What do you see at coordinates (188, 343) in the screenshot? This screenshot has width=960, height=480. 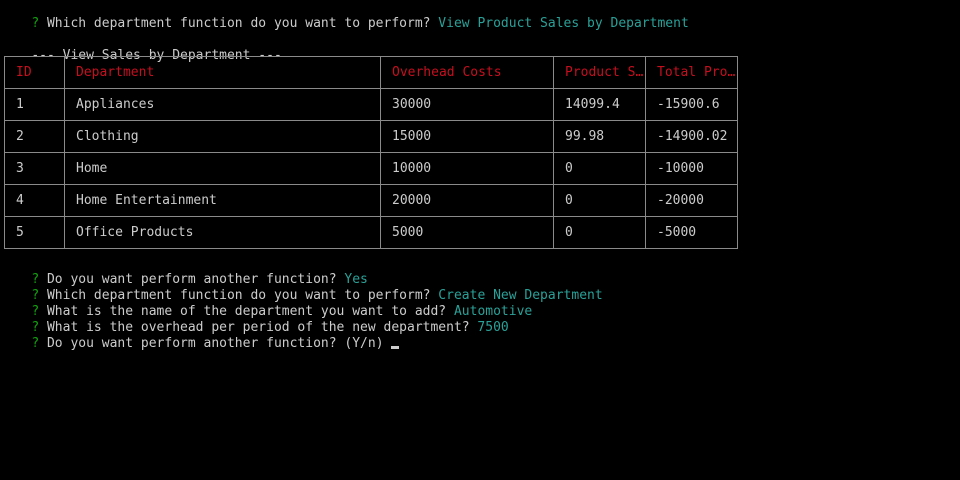 I see `prompt-question: Do you want perform another function?` at bounding box center [188, 343].